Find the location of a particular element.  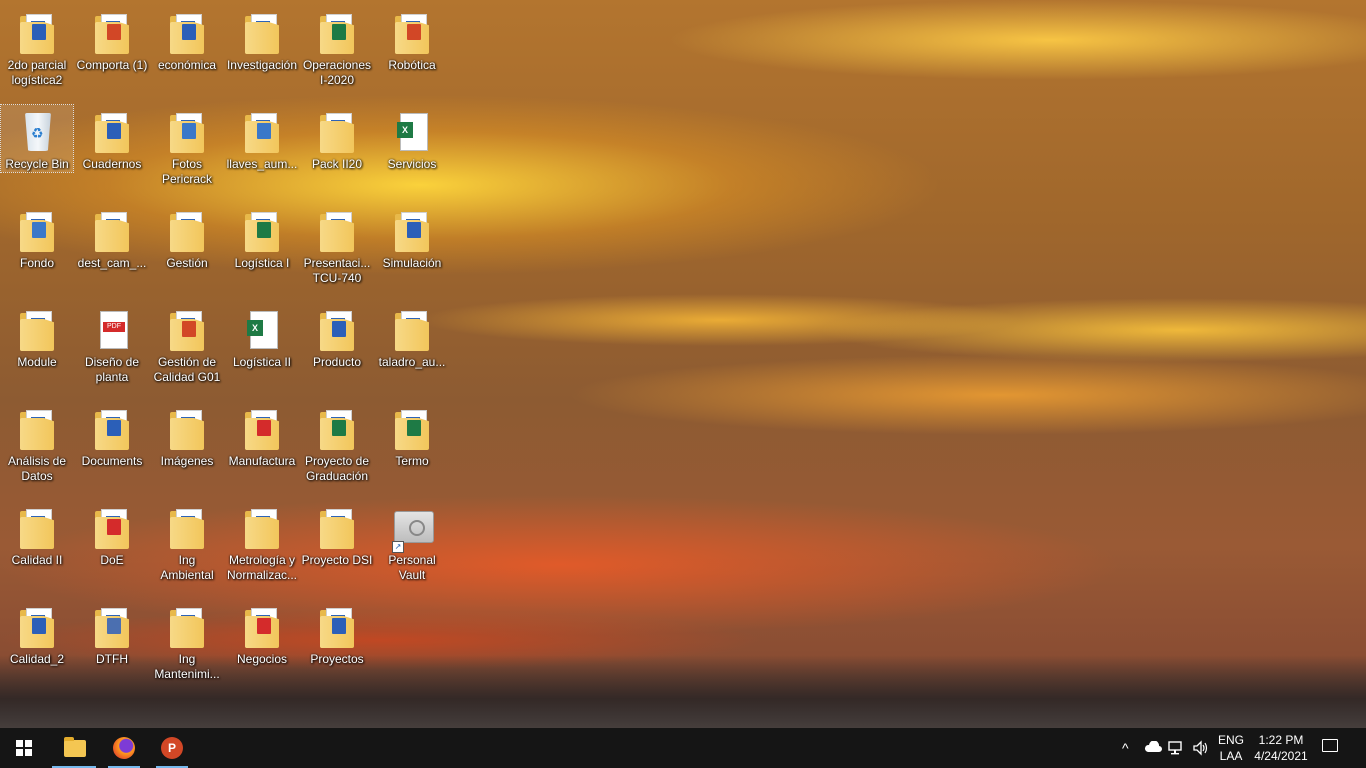

desktop-icon-label: Investigación is located at coordinates (262, 65).